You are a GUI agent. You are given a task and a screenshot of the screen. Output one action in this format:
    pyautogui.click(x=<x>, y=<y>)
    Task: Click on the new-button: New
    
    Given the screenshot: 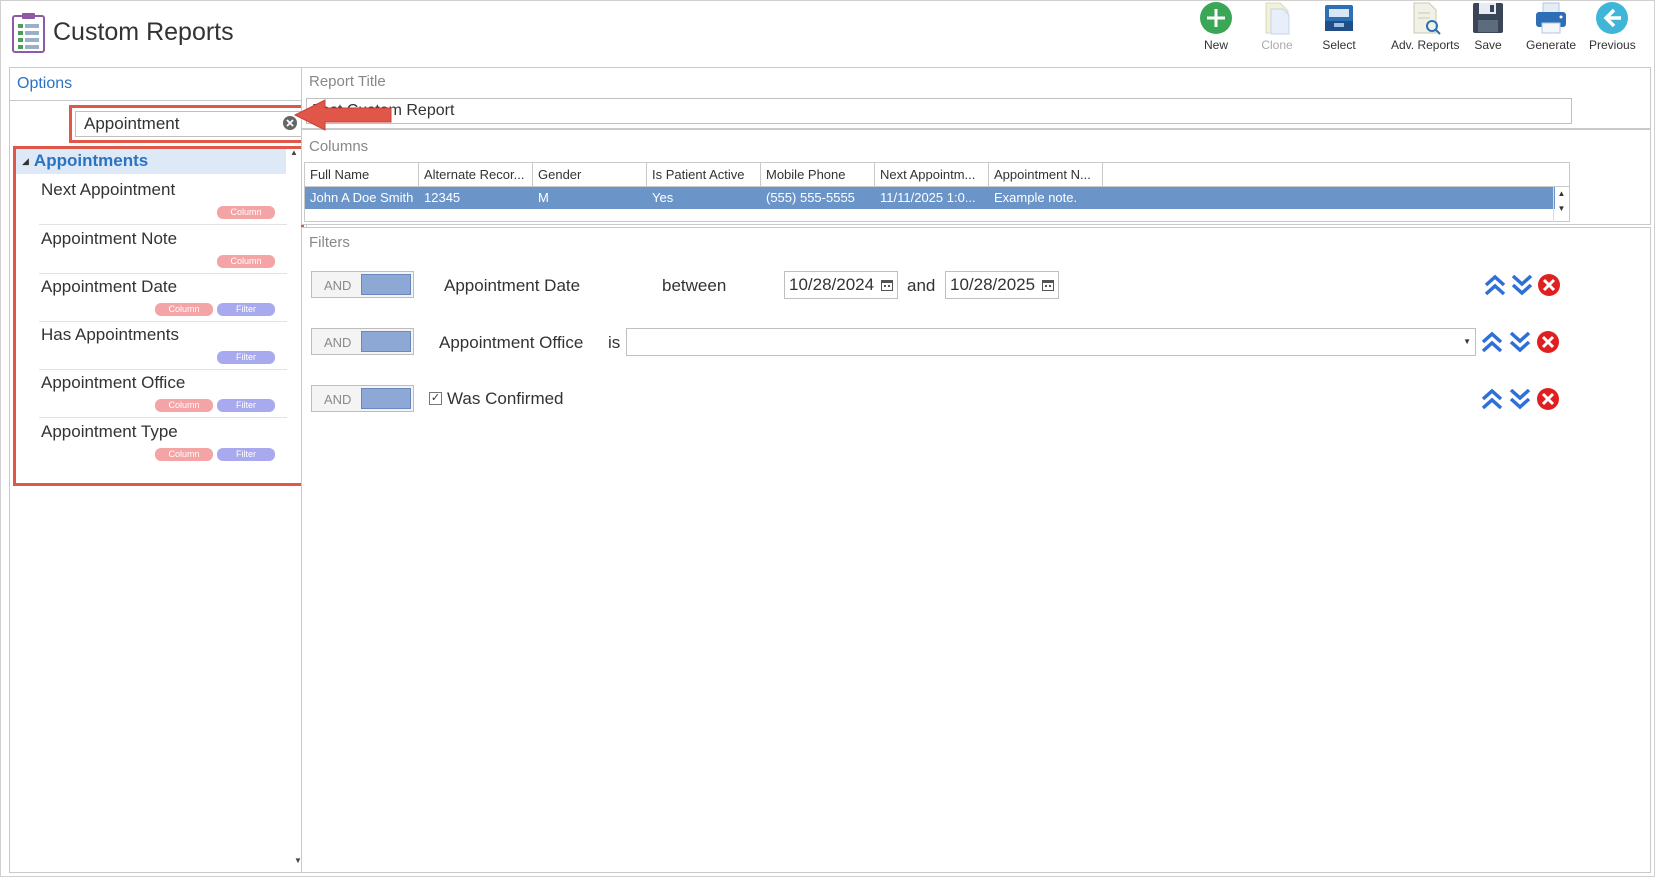 What is the action you would take?
    pyautogui.click(x=1216, y=29)
    